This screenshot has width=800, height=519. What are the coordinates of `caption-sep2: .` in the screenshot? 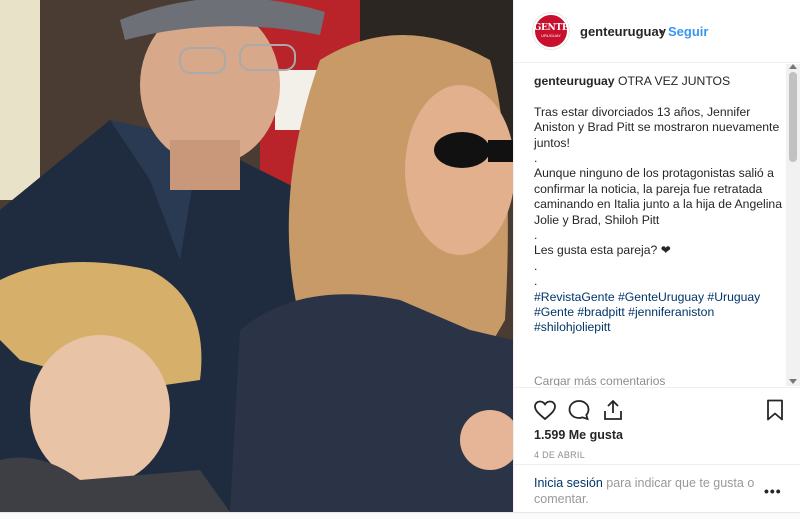 It's located at (536, 235).